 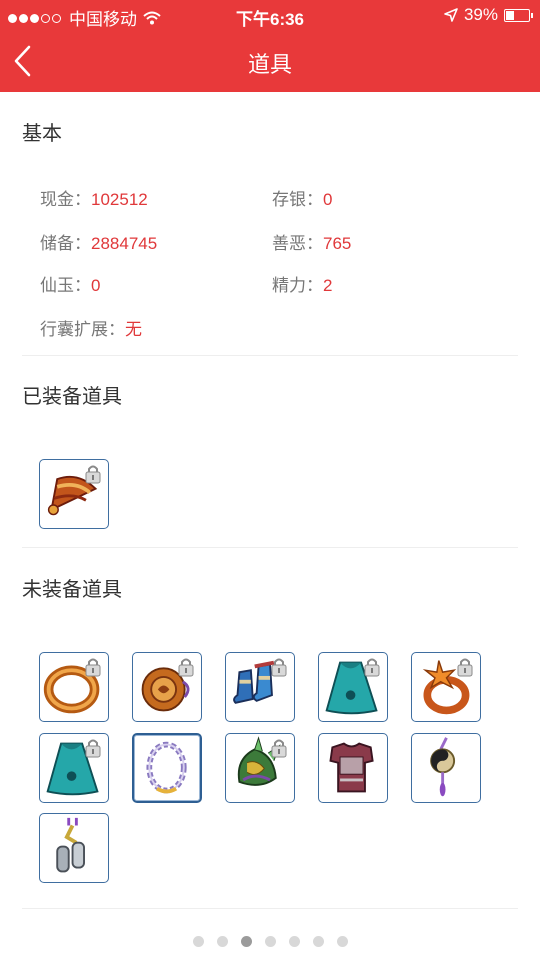 I want to click on reserve-label: 储备：, so click(x=65, y=243).